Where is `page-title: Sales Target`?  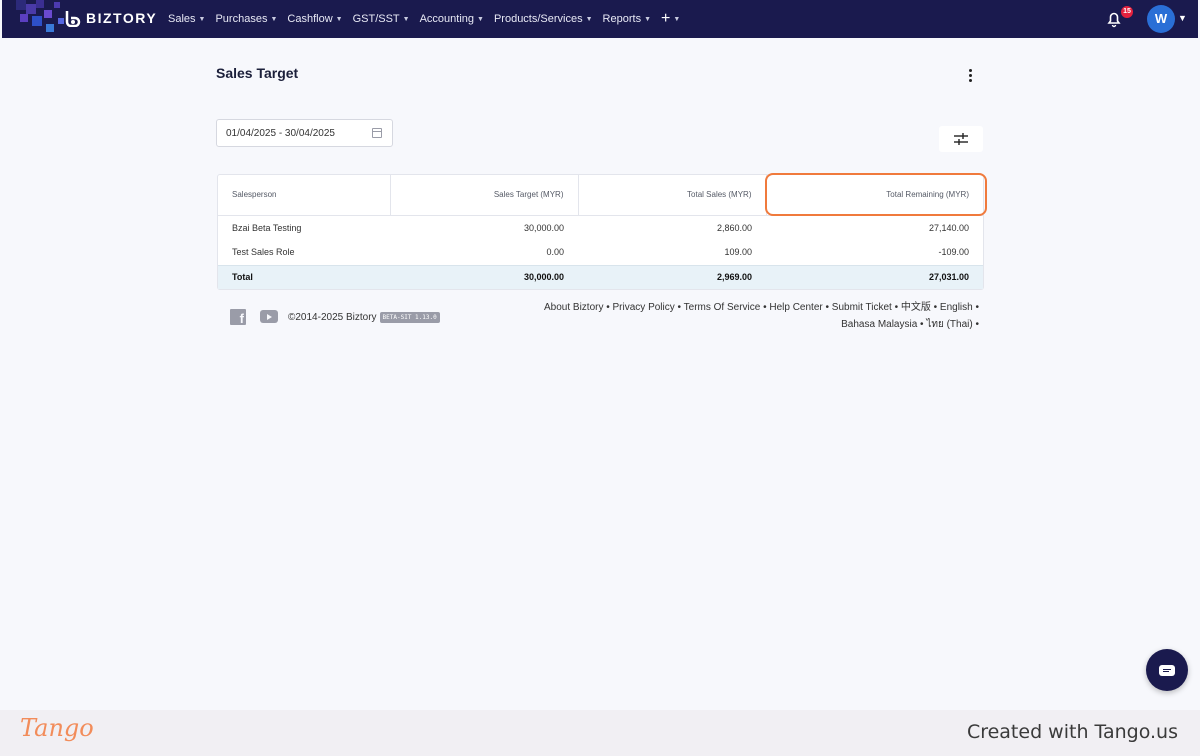 page-title: Sales Target is located at coordinates (257, 73).